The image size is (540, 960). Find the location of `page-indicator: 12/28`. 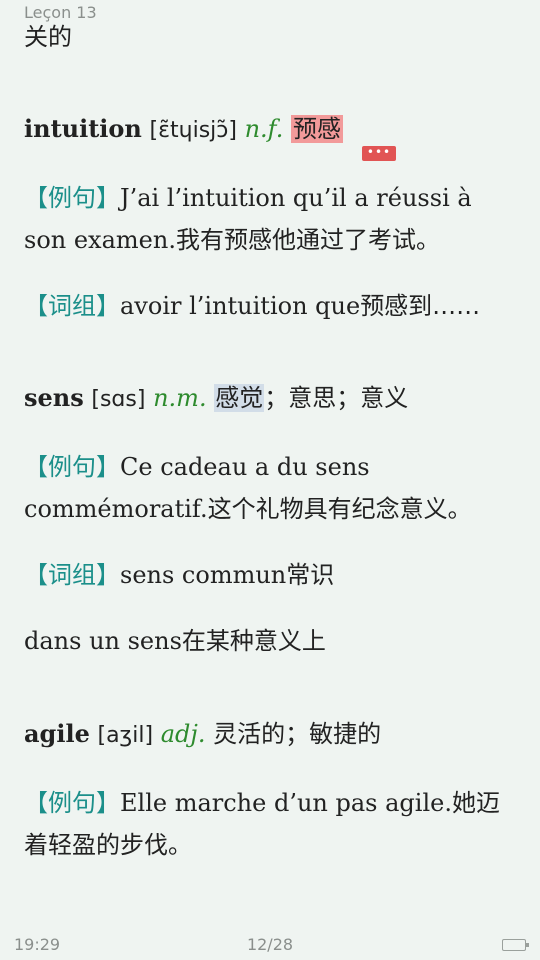

page-indicator: 12/28 is located at coordinates (270, 944).